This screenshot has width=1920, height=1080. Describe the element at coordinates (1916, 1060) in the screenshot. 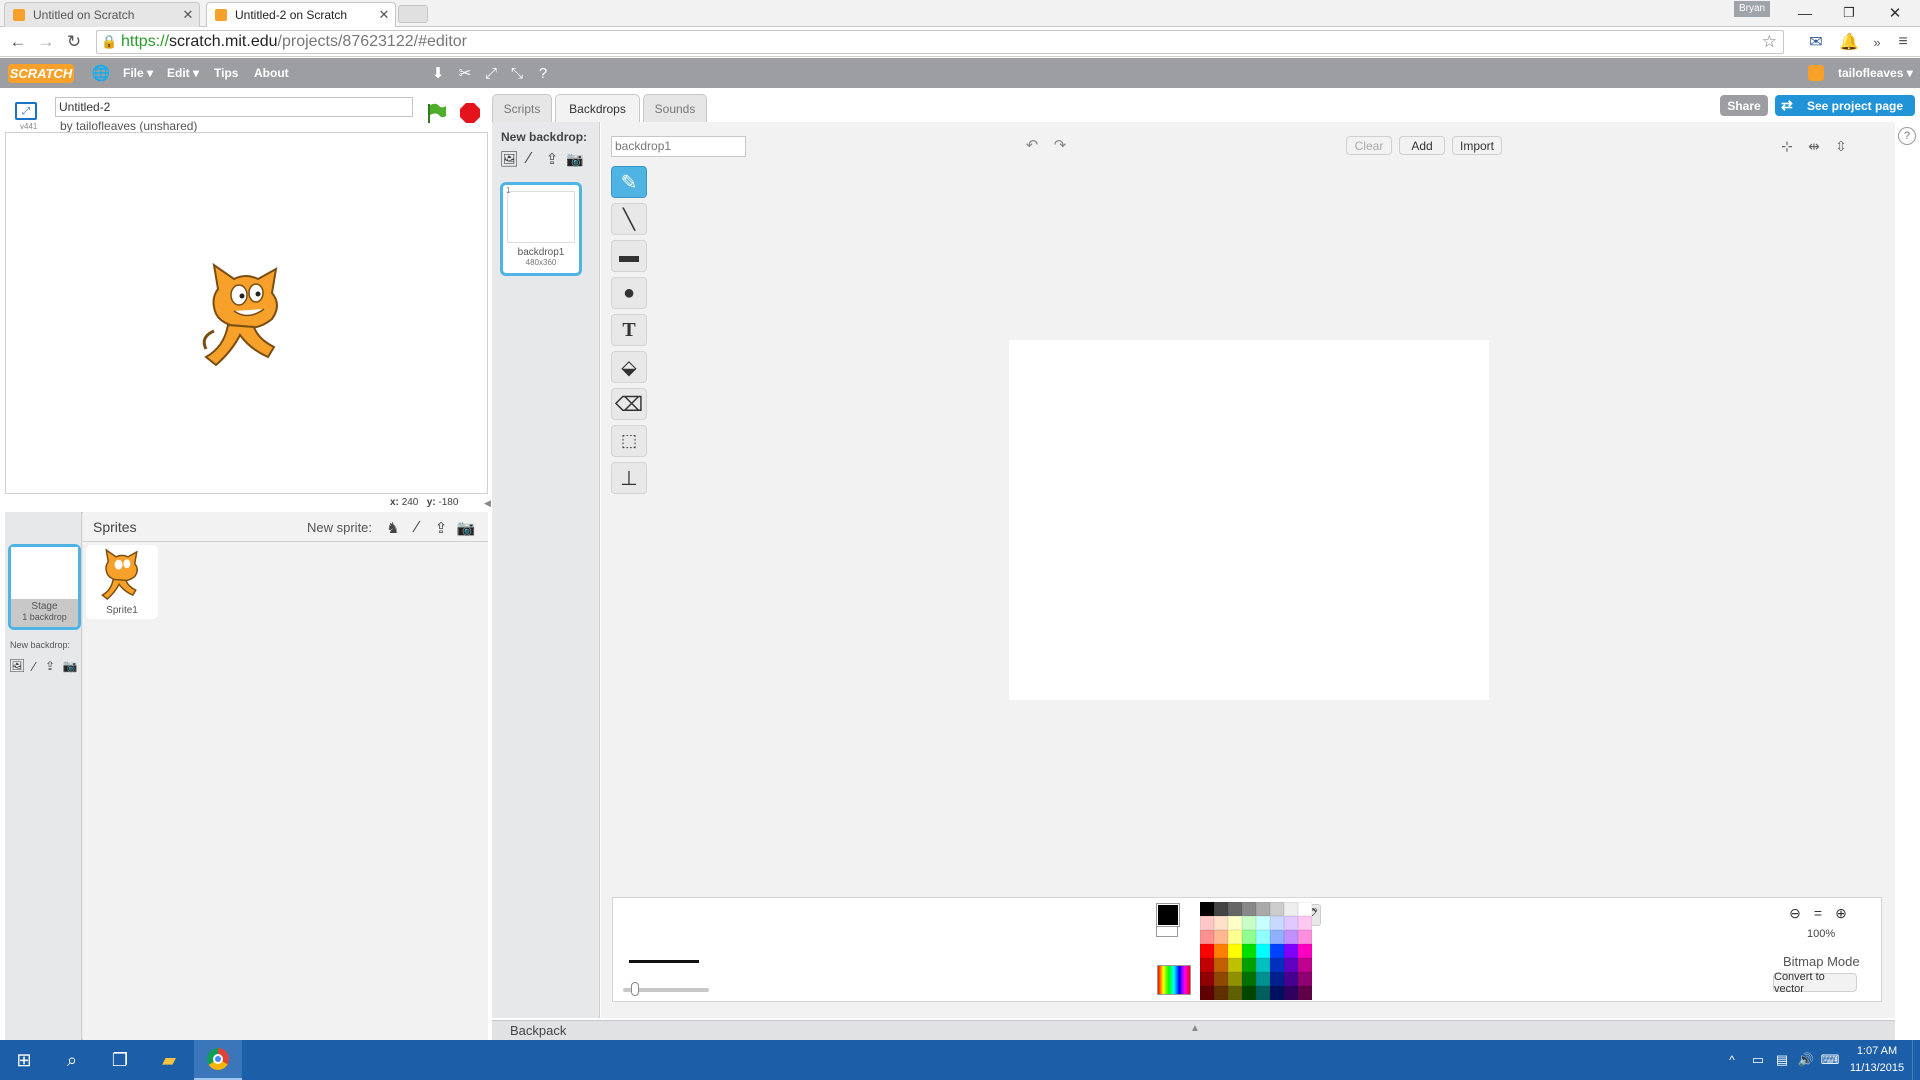

I see `show-desktop-button` at that location.